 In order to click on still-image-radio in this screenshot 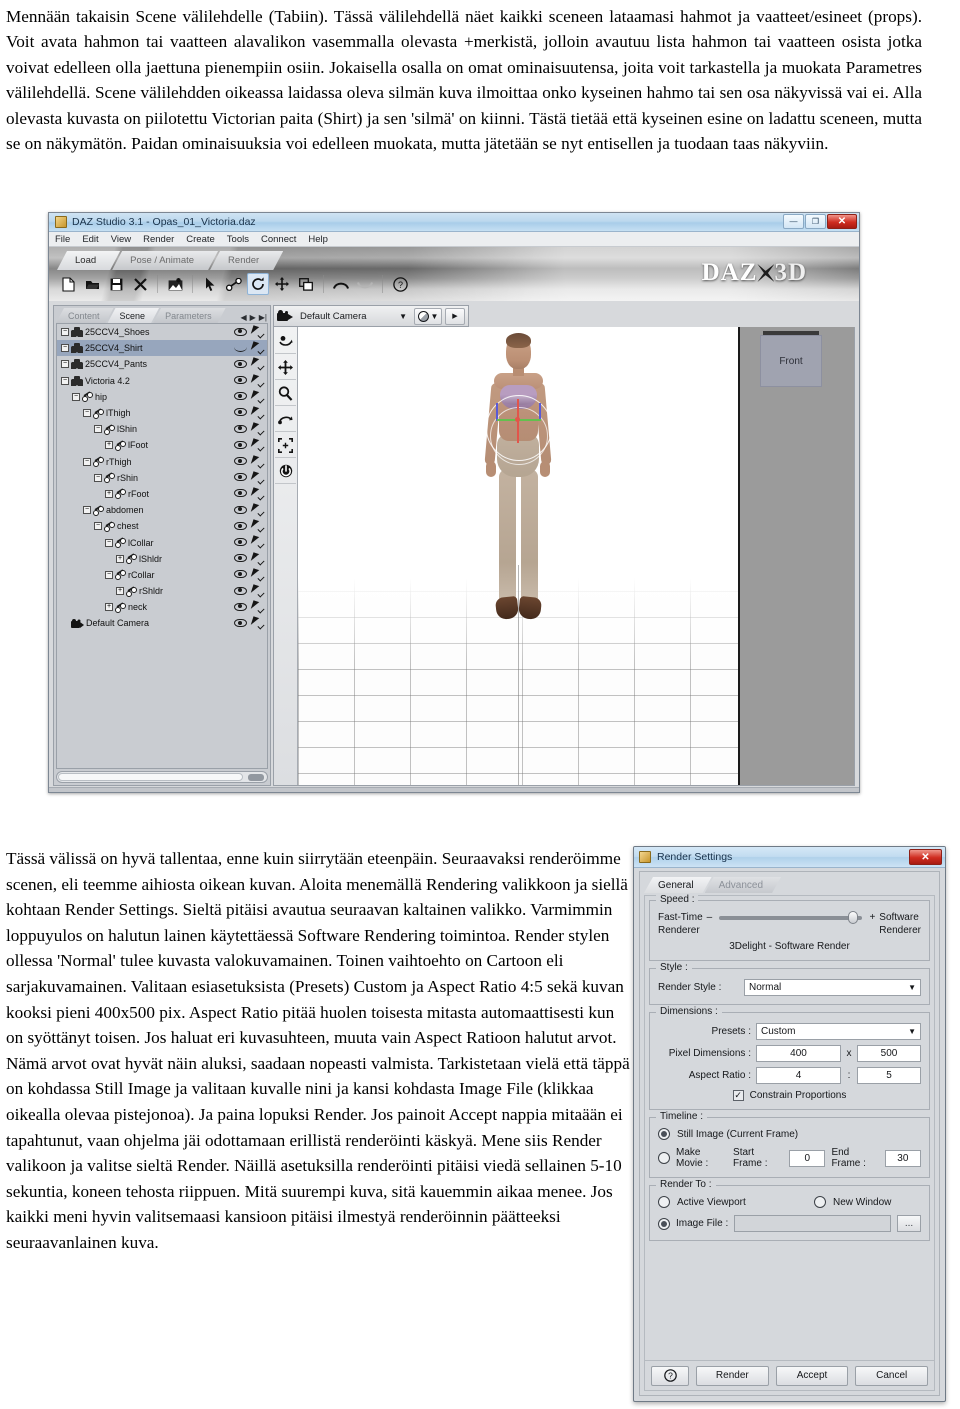, I will do `click(664, 1134)`.